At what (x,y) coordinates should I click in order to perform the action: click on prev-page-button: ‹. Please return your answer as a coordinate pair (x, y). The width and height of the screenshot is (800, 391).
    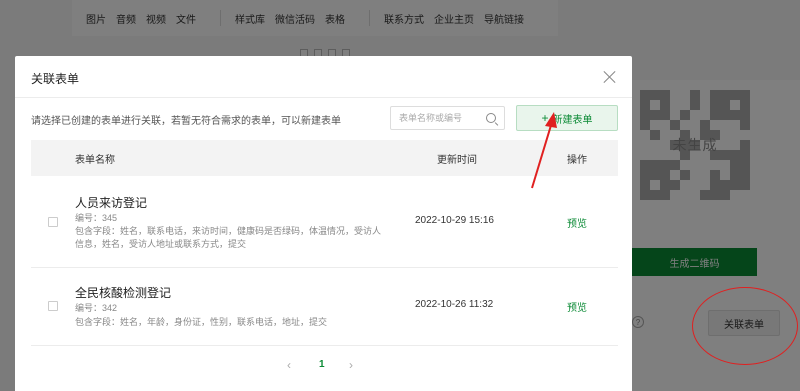
    Looking at the image, I should click on (289, 365).